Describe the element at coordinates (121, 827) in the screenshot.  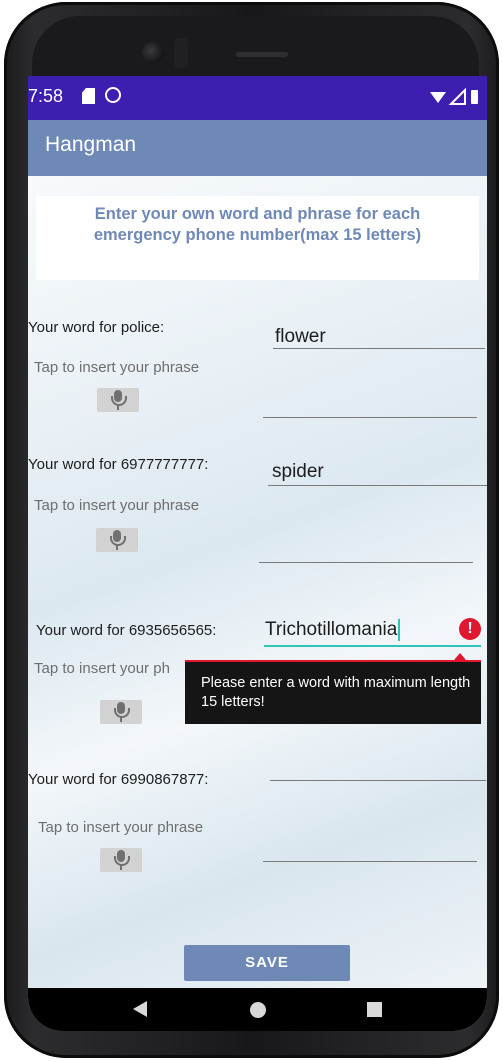
I see `phrase-hint-6990867877: Tap to insert your phrase` at that location.